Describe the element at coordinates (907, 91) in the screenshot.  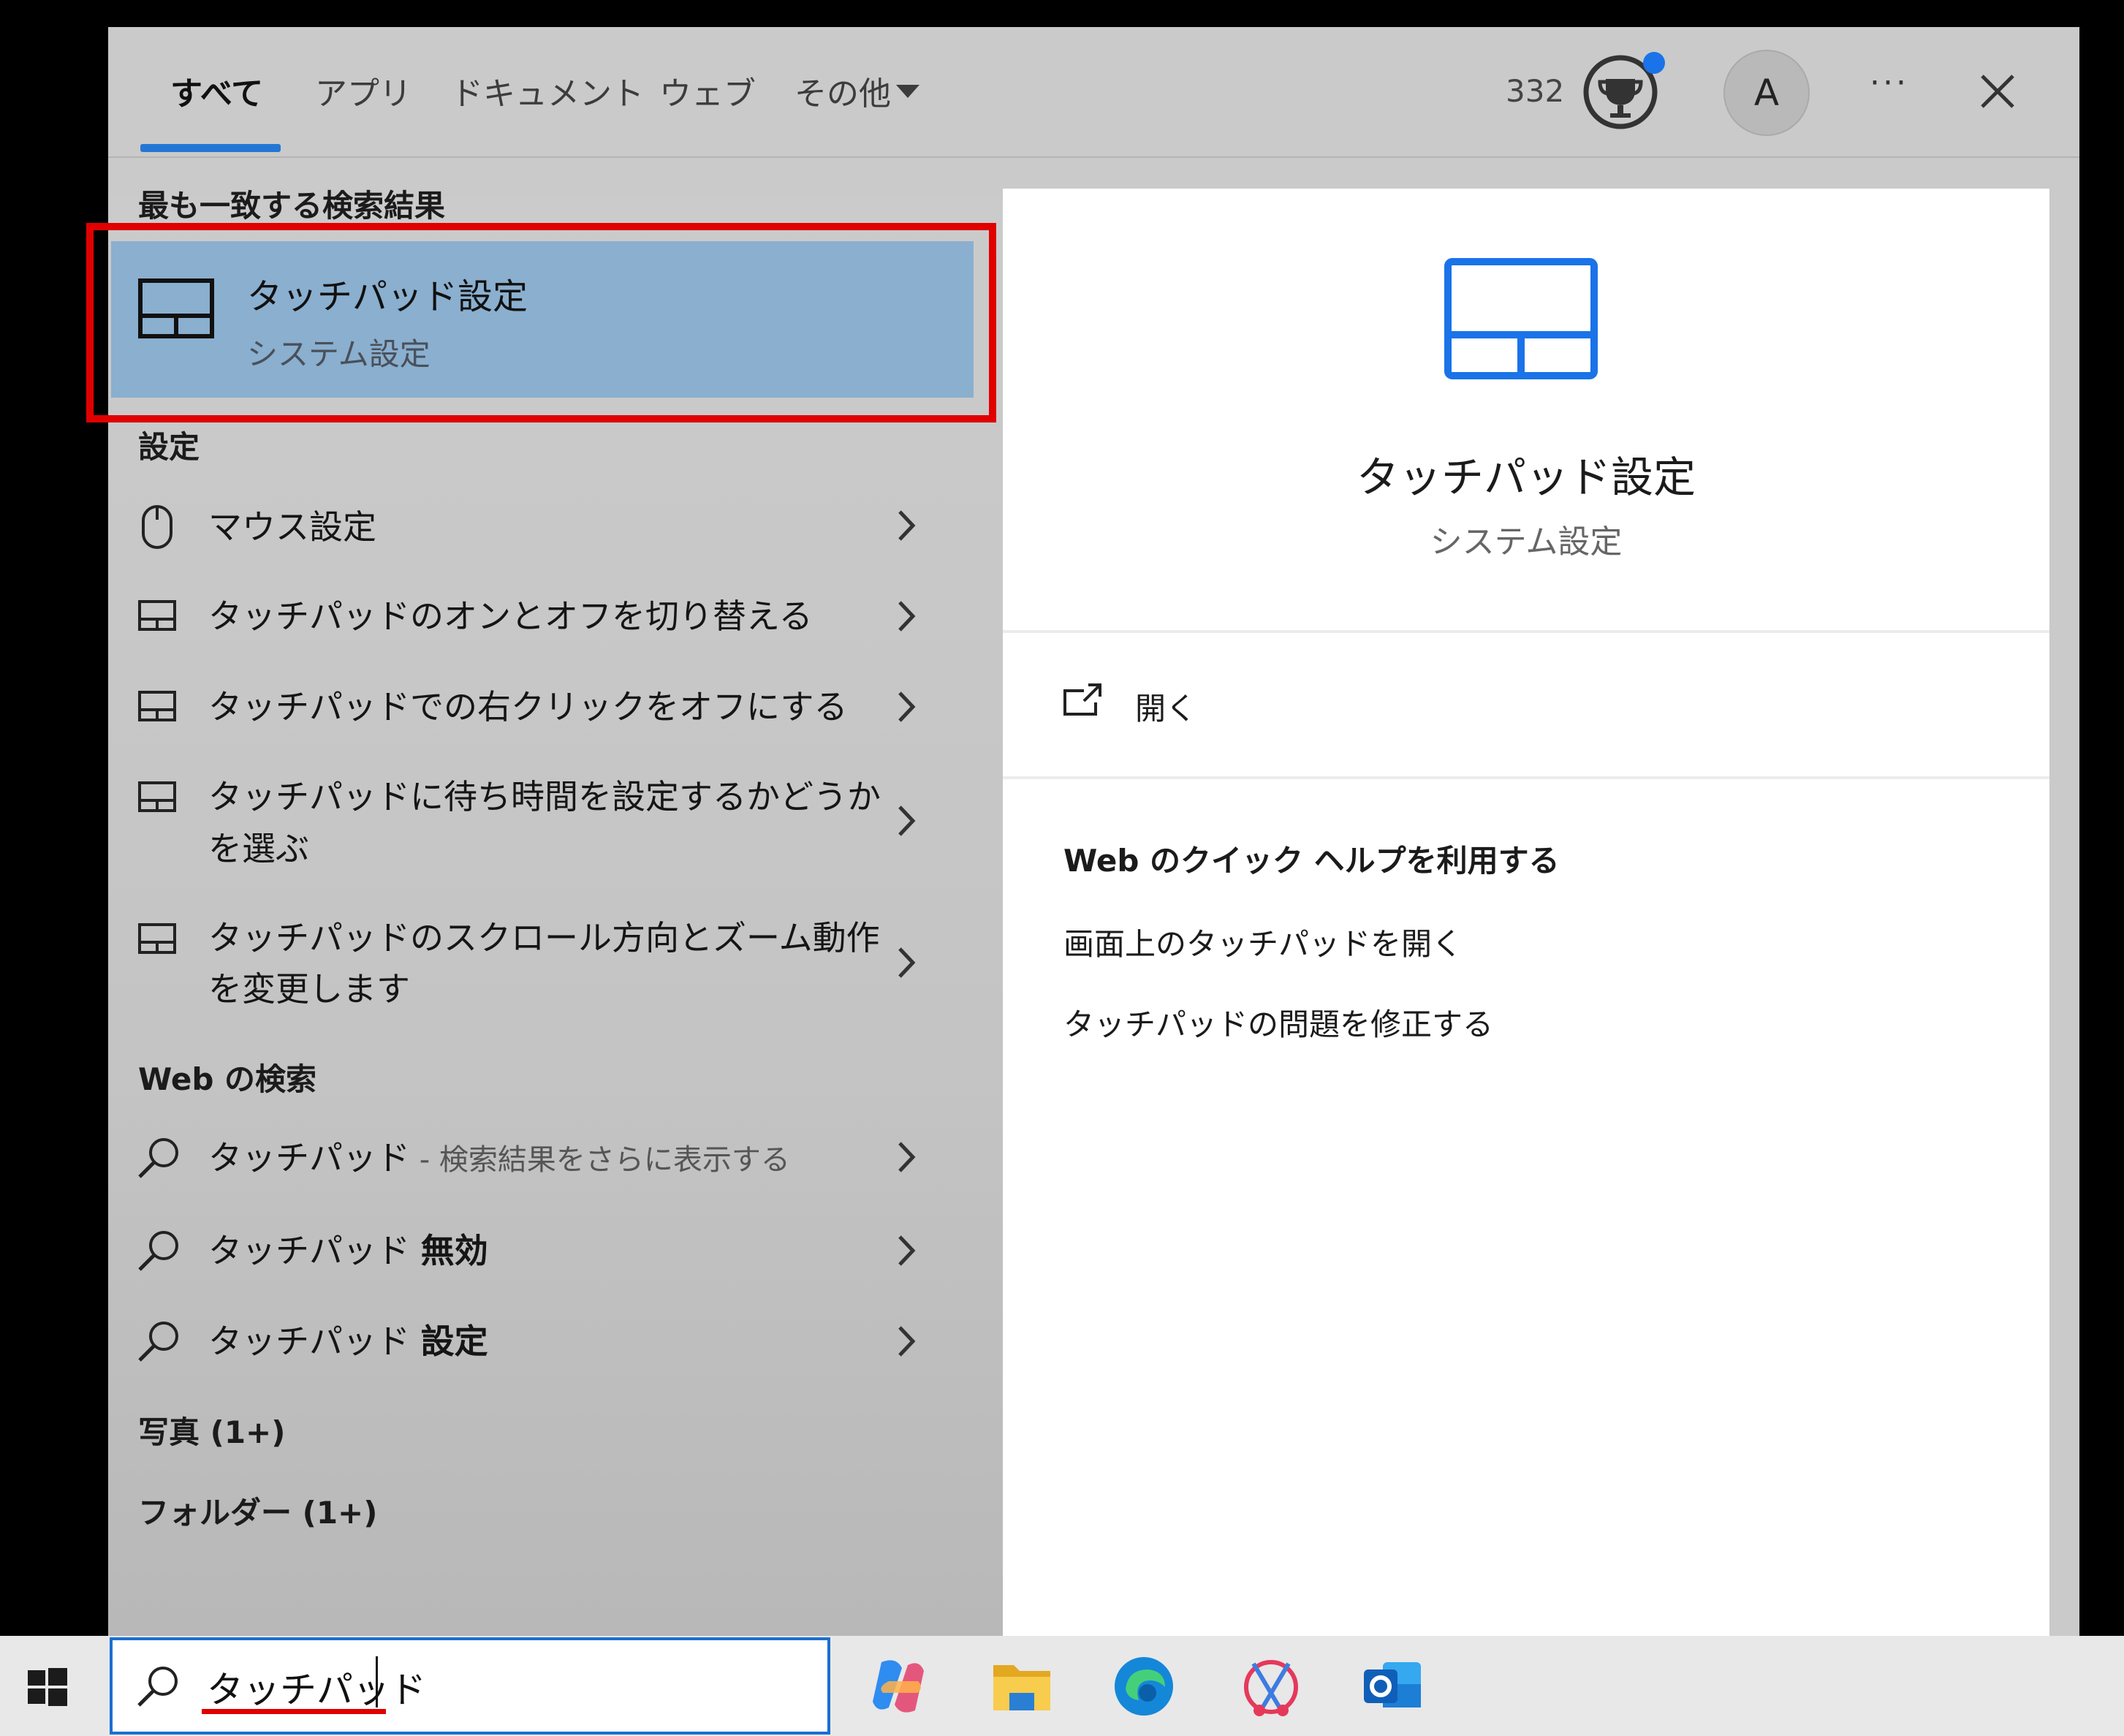
I see `caret-down-icon` at that location.